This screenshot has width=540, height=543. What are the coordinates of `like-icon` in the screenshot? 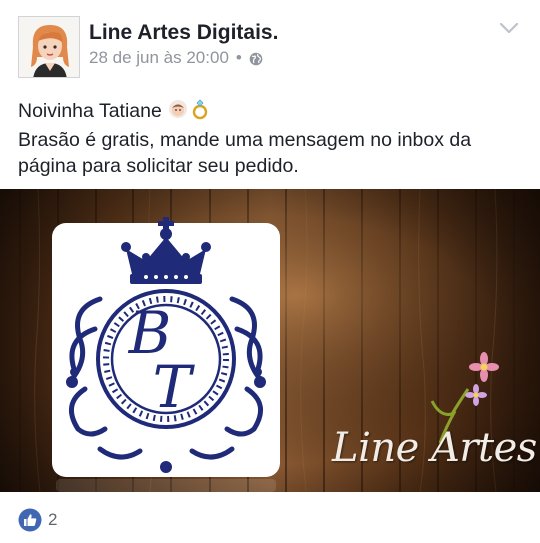 It's located at (30, 520).